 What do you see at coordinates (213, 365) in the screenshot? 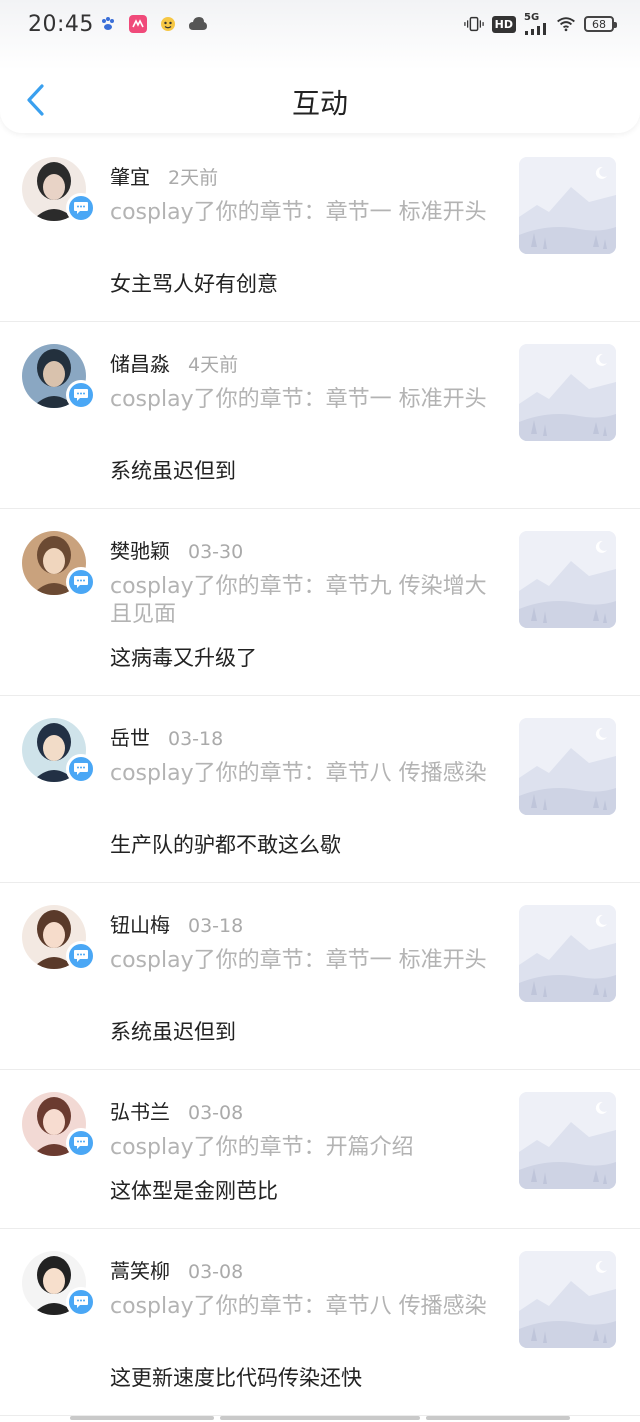
I see `timestamp: 4天前` at bounding box center [213, 365].